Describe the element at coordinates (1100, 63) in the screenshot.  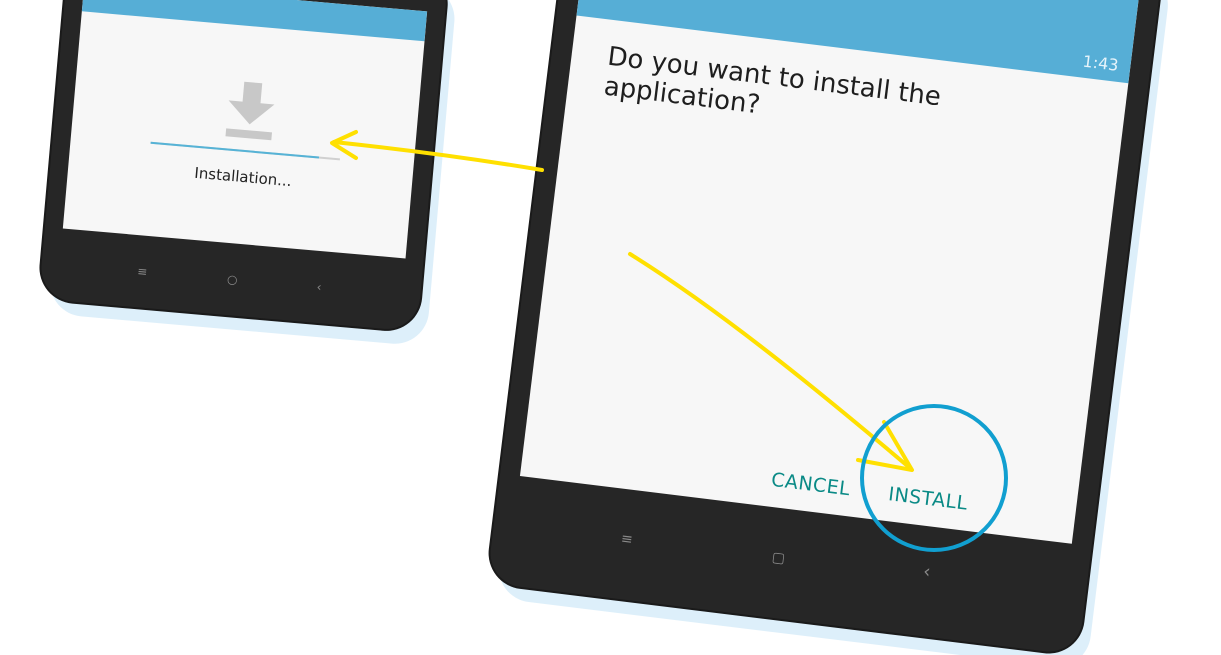
I see `status-clock: 1:43` at that location.